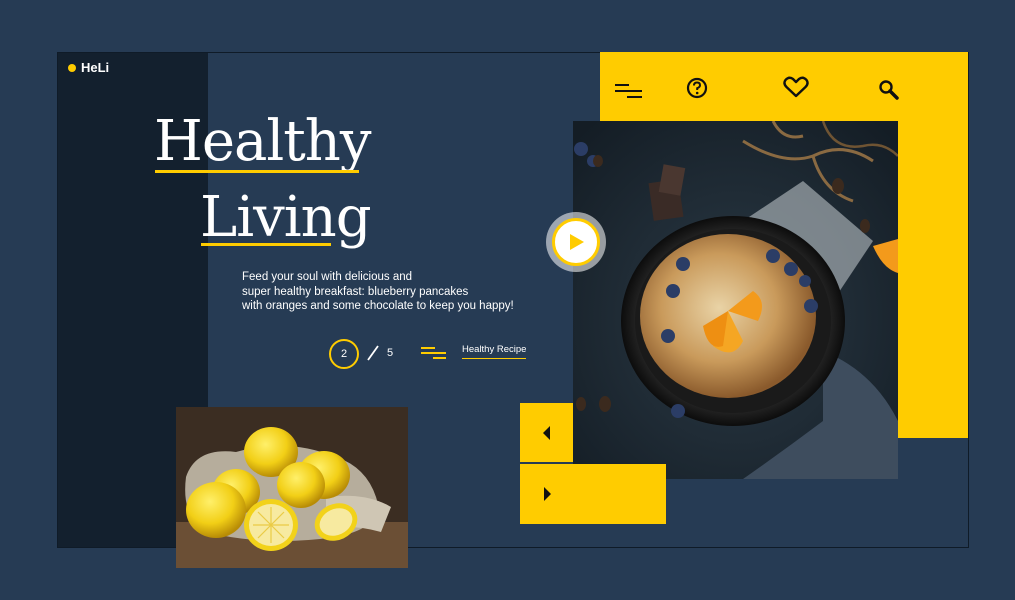  What do you see at coordinates (494, 351) in the screenshot?
I see `healthy-recipe-link: Healthy Recipe` at bounding box center [494, 351].